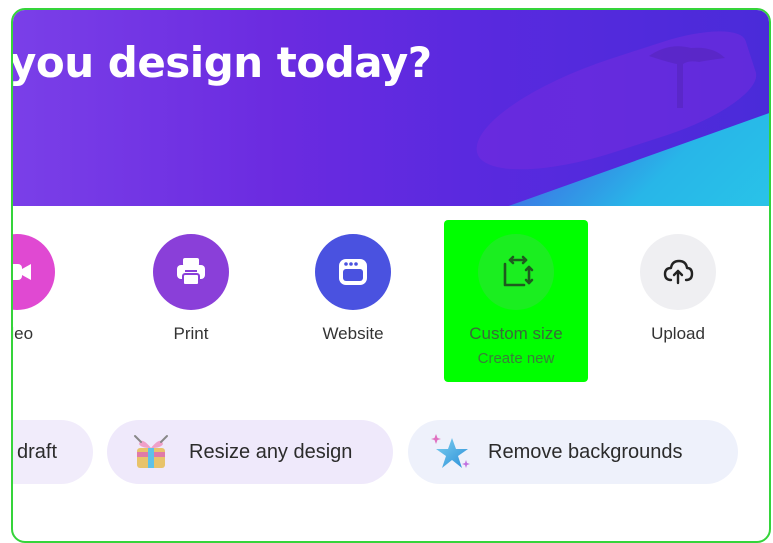 Image resolution: width=773 pixels, height=543 pixels. I want to click on resize-gift-icon, so click(151, 451).